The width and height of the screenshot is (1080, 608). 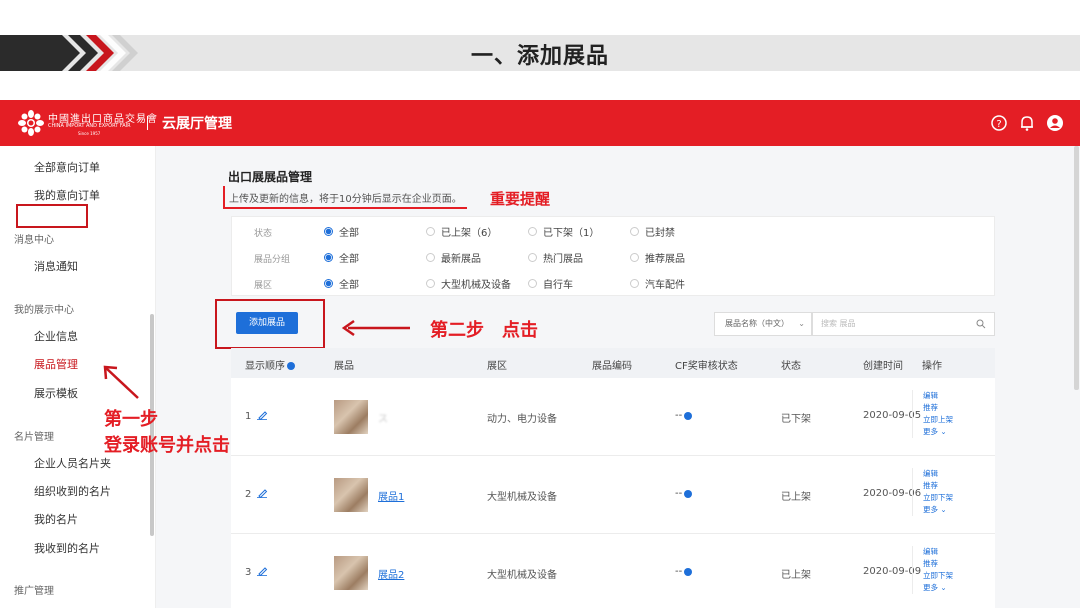 What do you see at coordinates (383, 417) in the screenshot?
I see `exhibit-name: ス` at bounding box center [383, 417].